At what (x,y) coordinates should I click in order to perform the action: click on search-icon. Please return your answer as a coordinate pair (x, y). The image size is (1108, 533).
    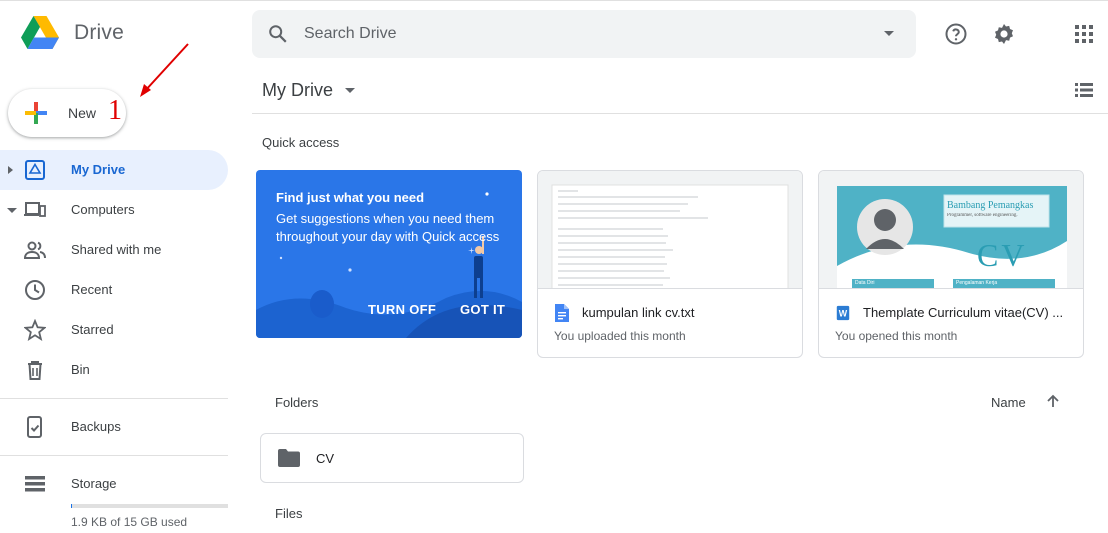
    Looking at the image, I should click on (278, 34).